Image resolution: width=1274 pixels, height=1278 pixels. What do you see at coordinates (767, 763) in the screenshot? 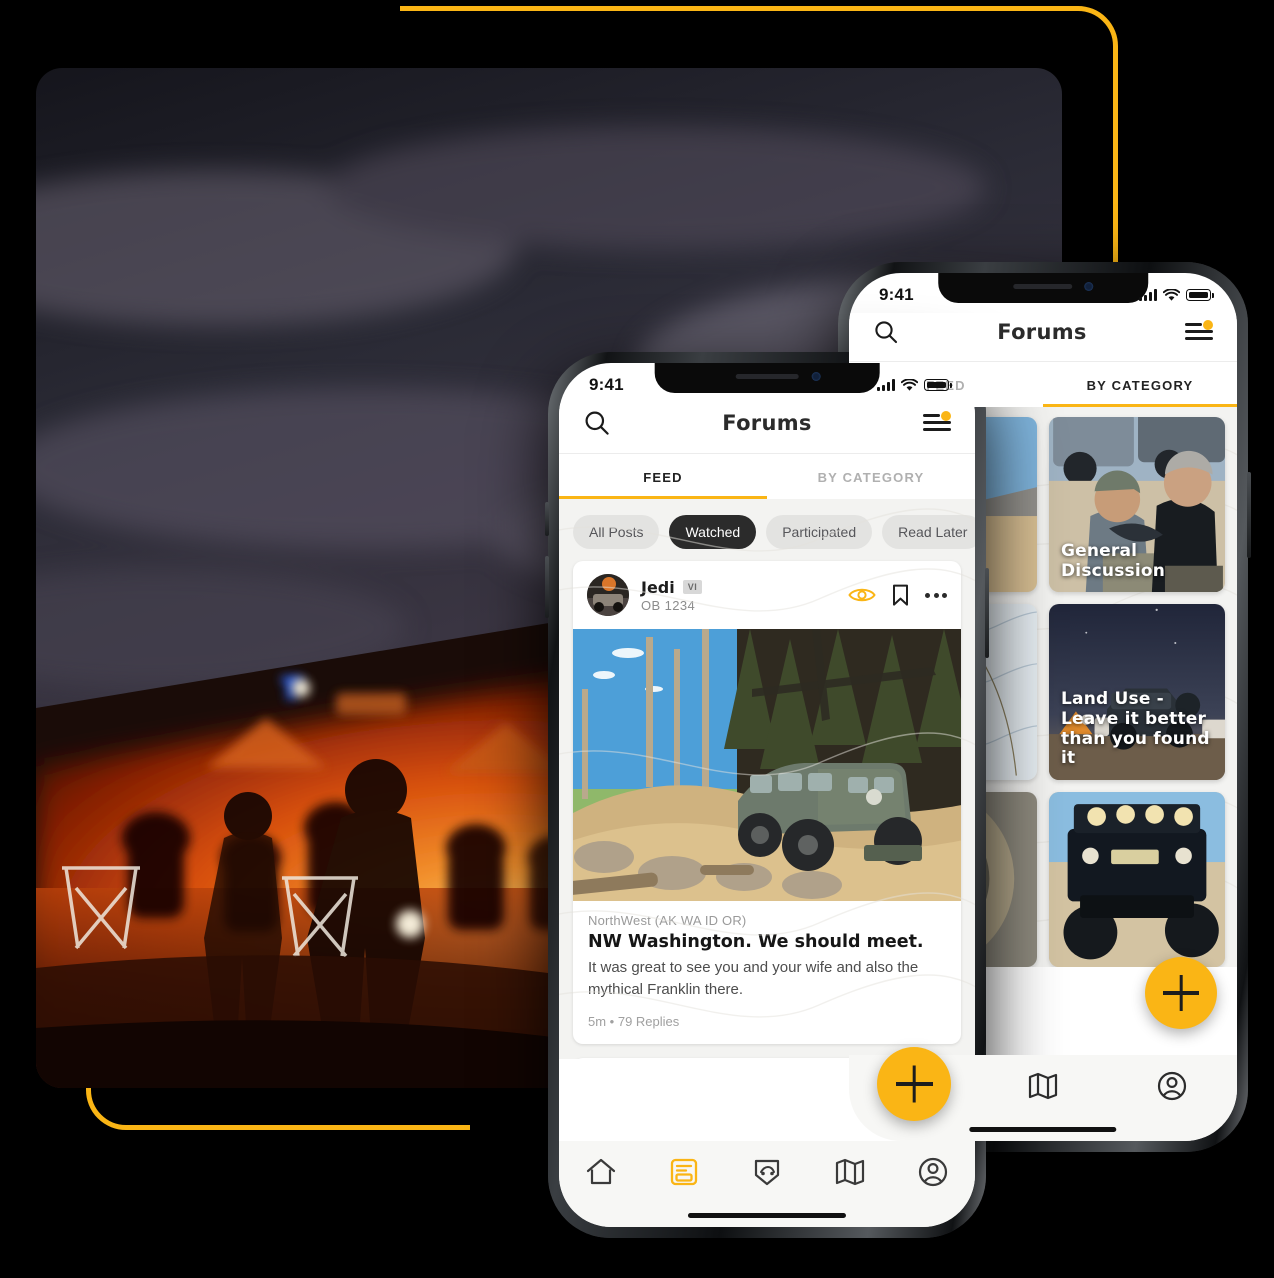
I see `topographic-pattern` at bounding box center [767, 763].